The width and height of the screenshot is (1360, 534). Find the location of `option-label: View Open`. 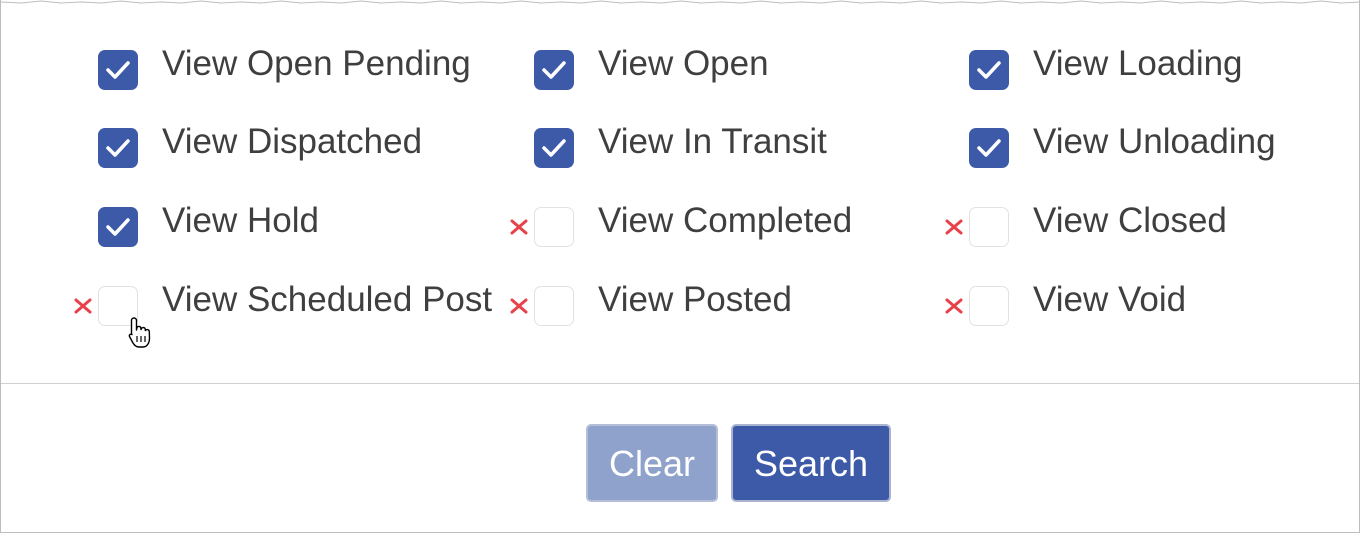

option-label: View Open is located at coordinates (683, 64).